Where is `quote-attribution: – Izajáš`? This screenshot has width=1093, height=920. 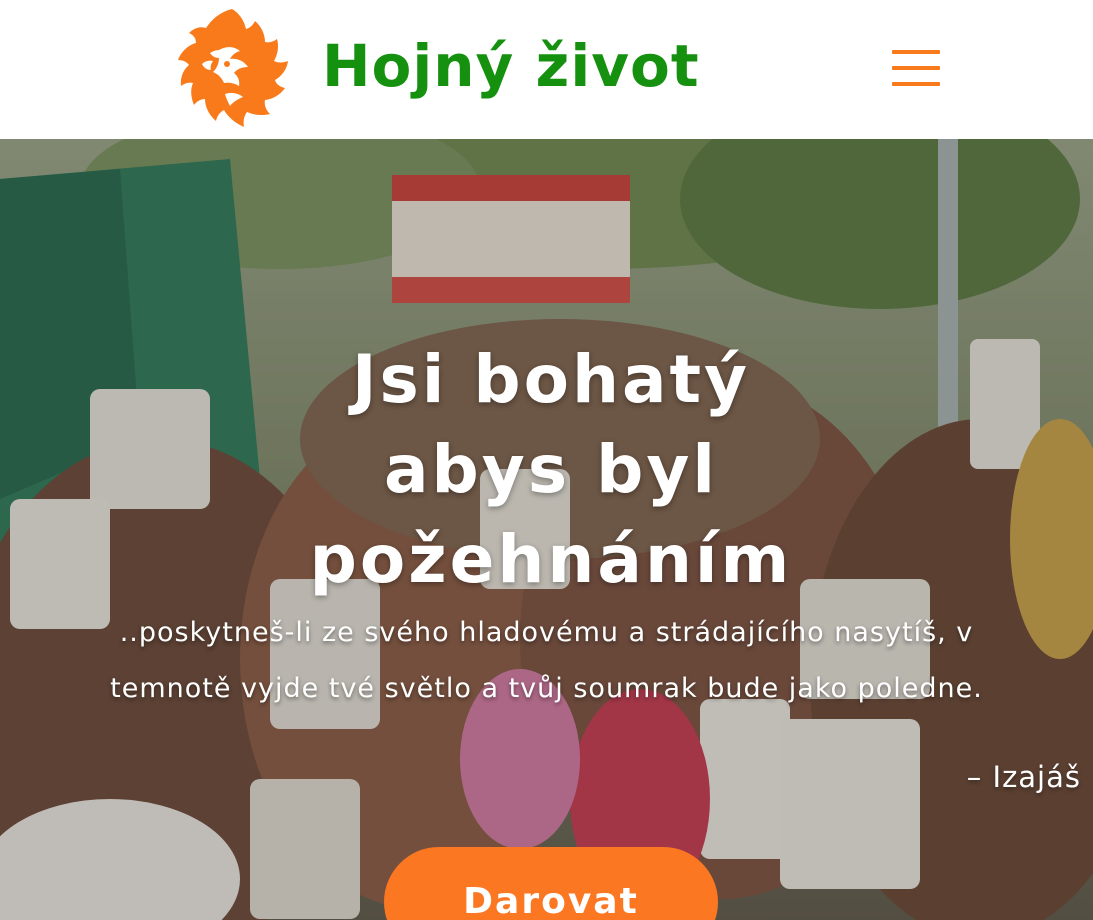 quote-attribution: – Izajáš is located at coordinates (1023, 777).